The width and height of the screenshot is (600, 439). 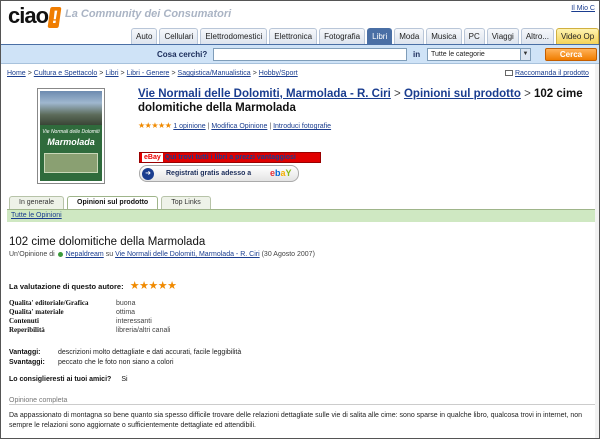 I want to click on rating-row: Contenuti interessanti, so click(x=89, y=321).